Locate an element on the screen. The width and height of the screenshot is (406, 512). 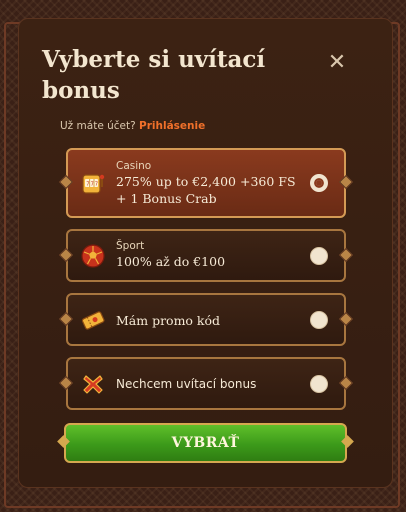
close-icon: ✕ is located at coordinates (337, 63).